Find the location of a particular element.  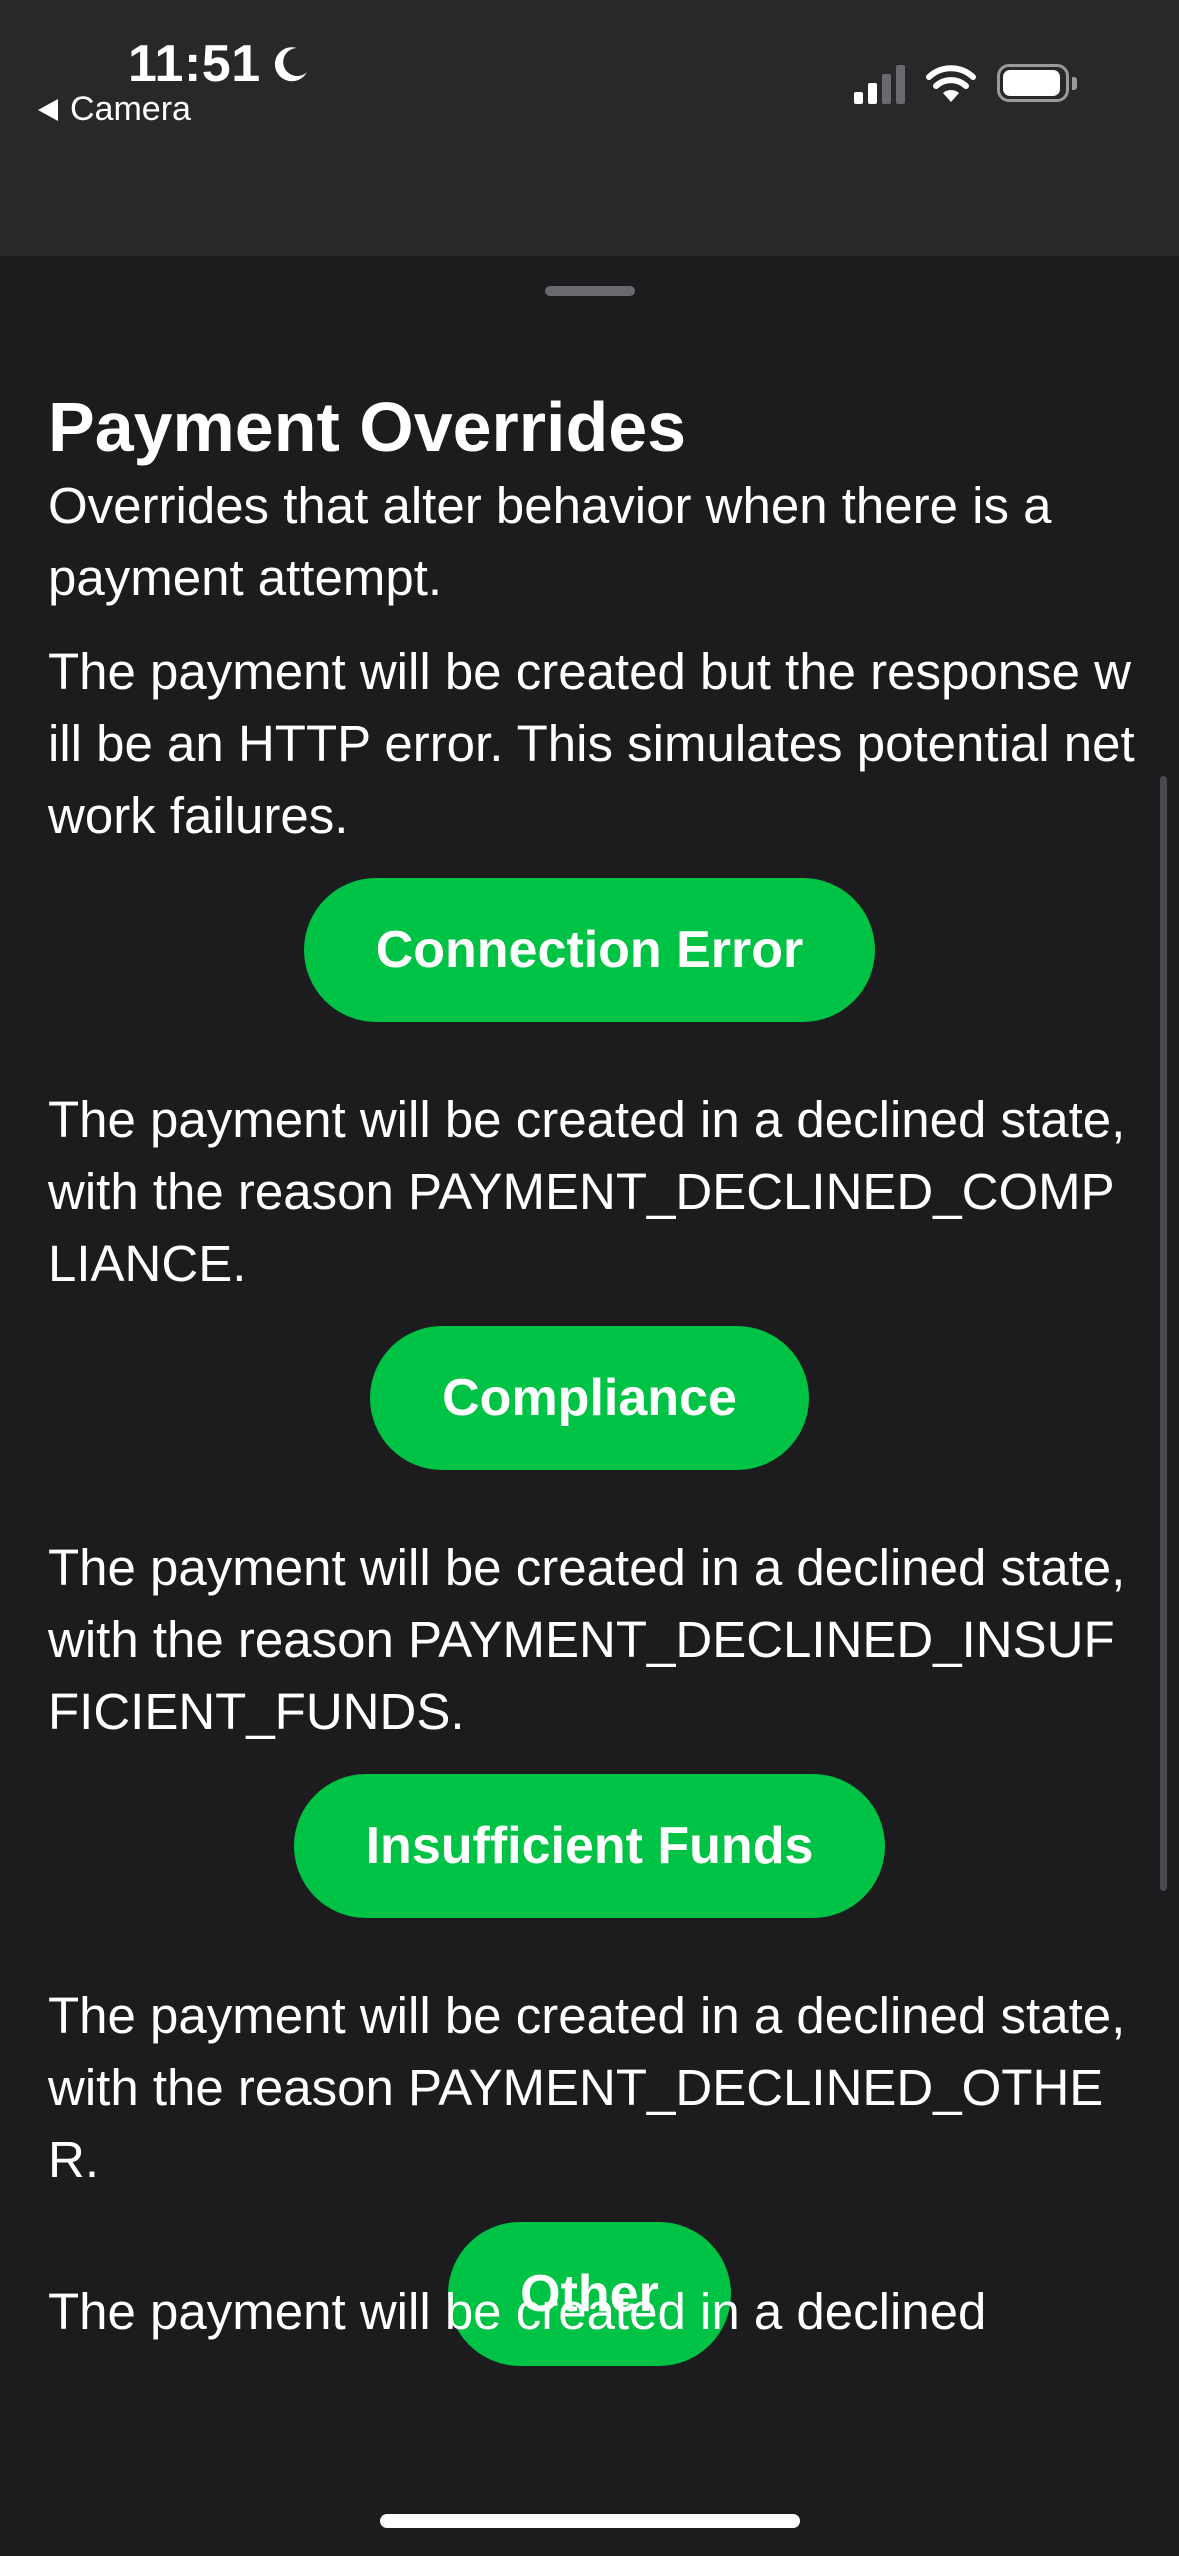

status-time: 11:51 is located at coordinates (219, 64).